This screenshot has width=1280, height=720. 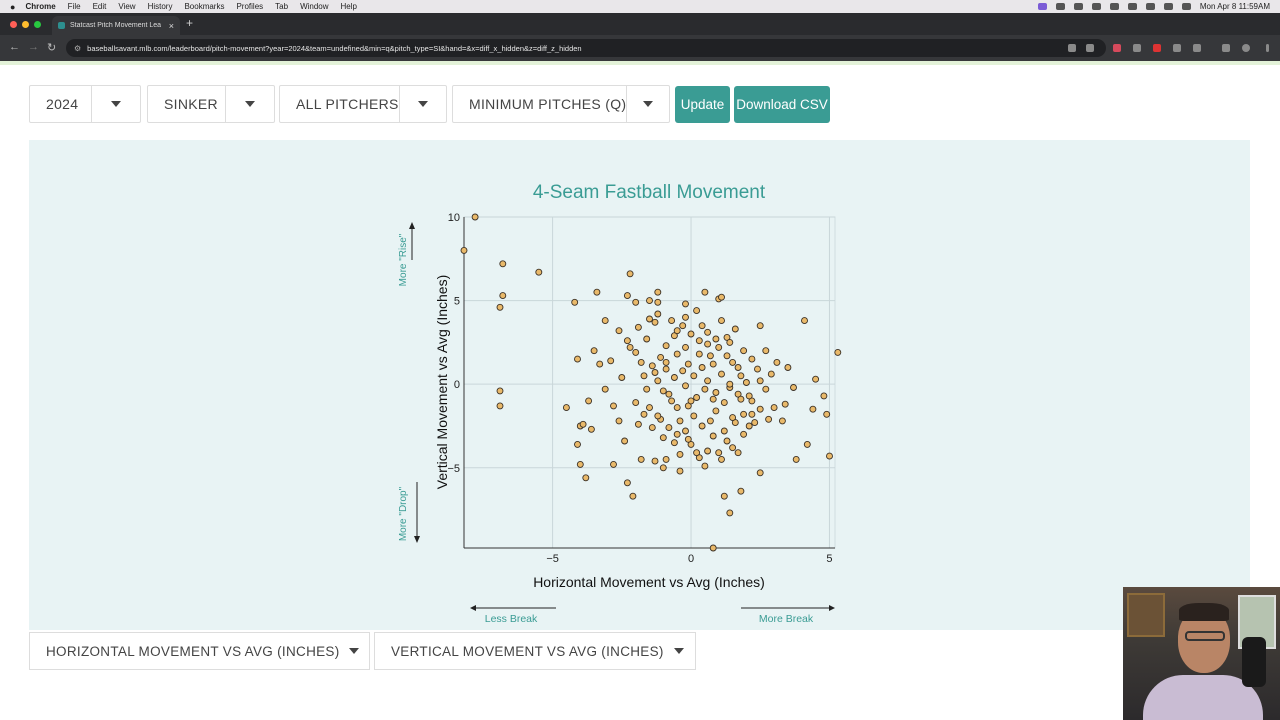 What do you see at coordinates (1226, 48) in the screenshot?
I see `side-panel-icon` at bounding box center [1226, 48].